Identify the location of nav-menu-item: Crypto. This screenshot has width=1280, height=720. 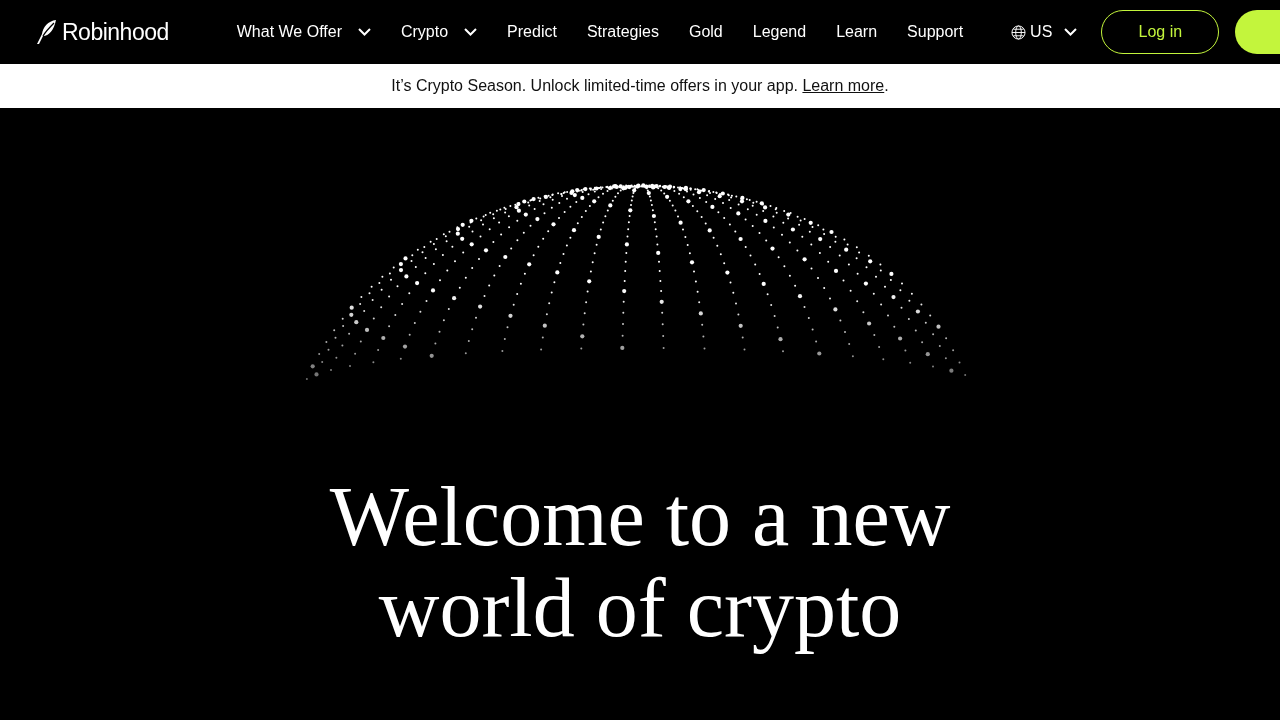
(439, 32).